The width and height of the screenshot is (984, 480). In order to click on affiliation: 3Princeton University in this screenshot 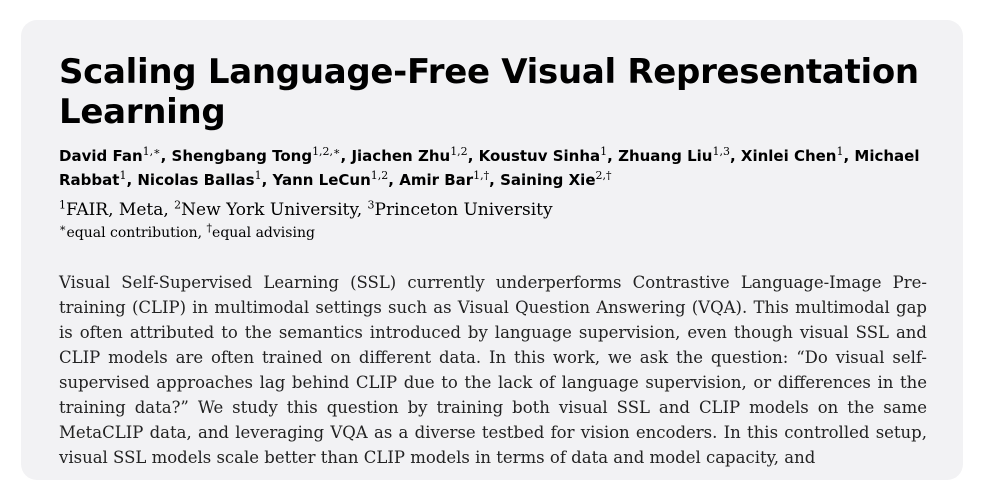, I will do `click(460, 209)`.